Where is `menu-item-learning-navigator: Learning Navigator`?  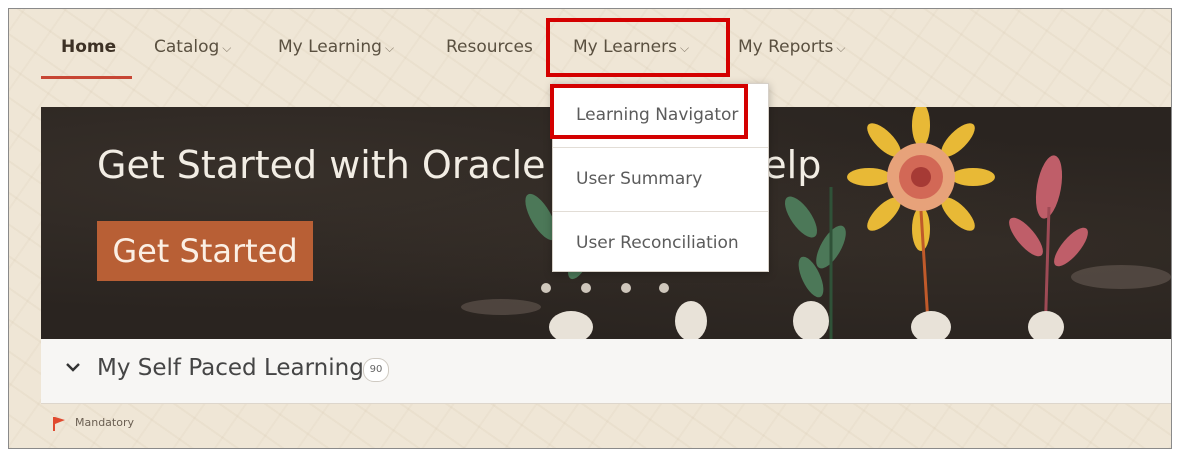 menu-item-learning-navigator: Learning Navigator is located at coordinates (660, 115).